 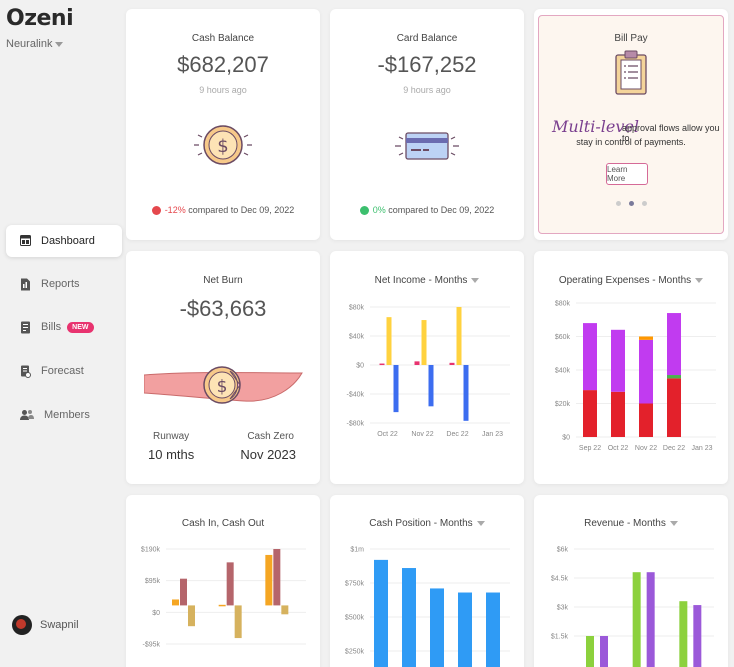 What do you see at coordinates (223, 210) in the screenshot?
I see `balance-comparison: -12% compared to Dec 09, 2022` at bounding box center [223, 210].